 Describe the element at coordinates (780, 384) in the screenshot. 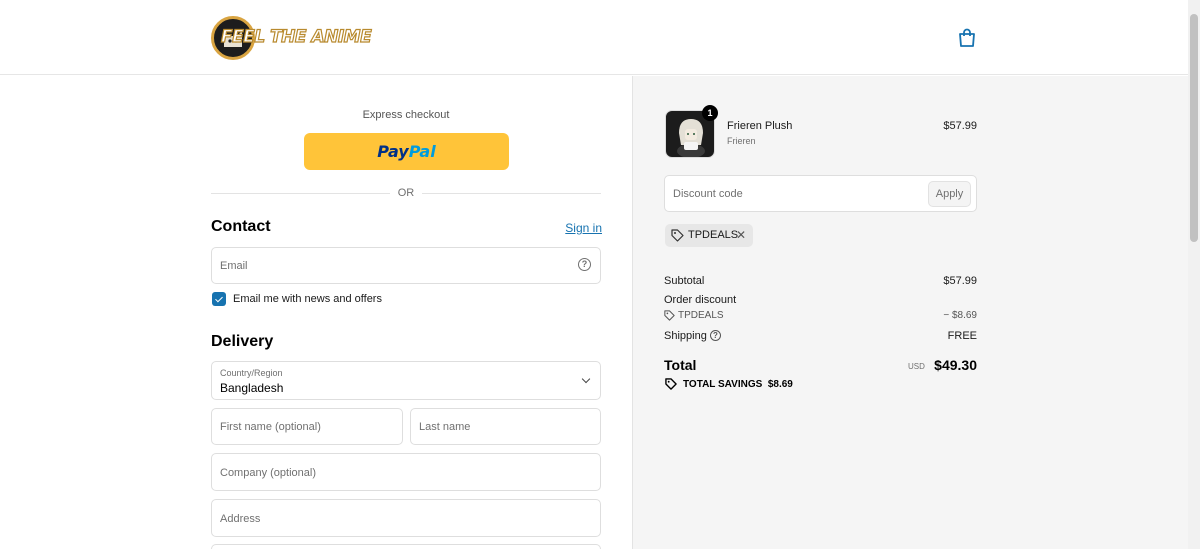

I see `savings-value: $8.69` at that location.